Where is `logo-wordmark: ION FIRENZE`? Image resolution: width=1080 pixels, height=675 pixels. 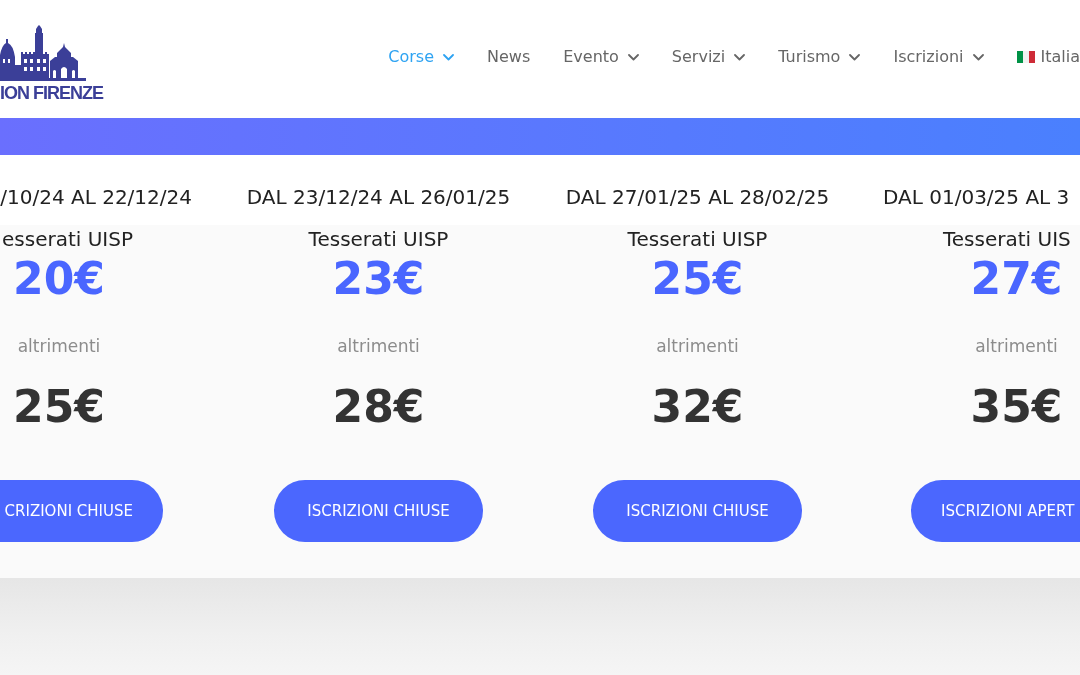
logo-wordmark: ION FIRENZE is located at coordinates (51, 93).